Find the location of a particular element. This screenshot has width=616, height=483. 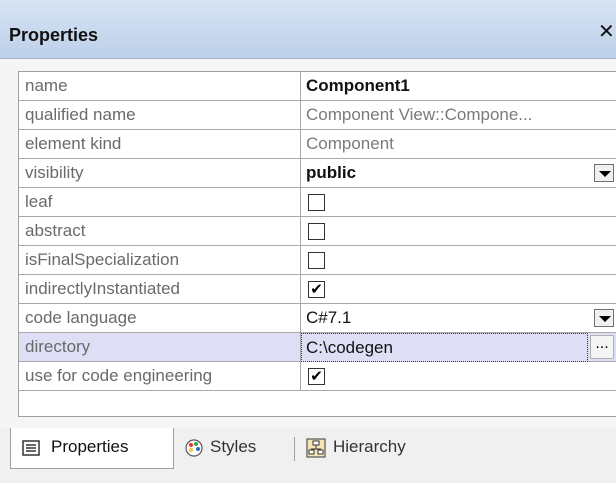

close-icon: ✕ is located at coordinates (606, 32).